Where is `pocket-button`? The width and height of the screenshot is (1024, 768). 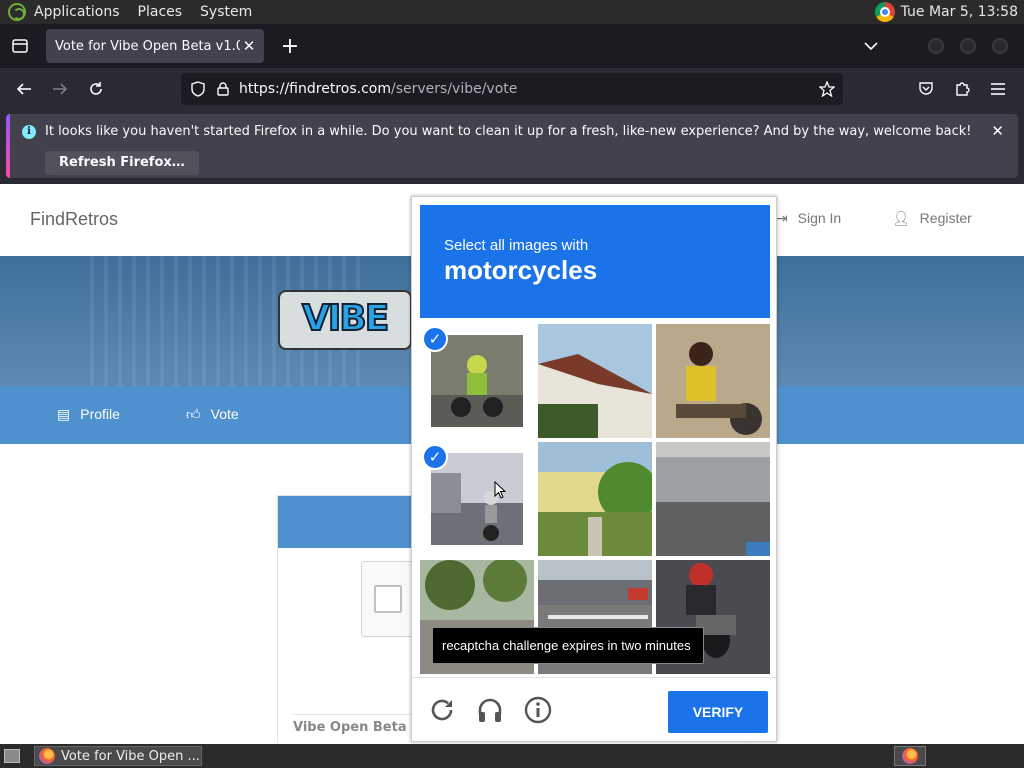 pocket-button is located at coordinates (926, 89).